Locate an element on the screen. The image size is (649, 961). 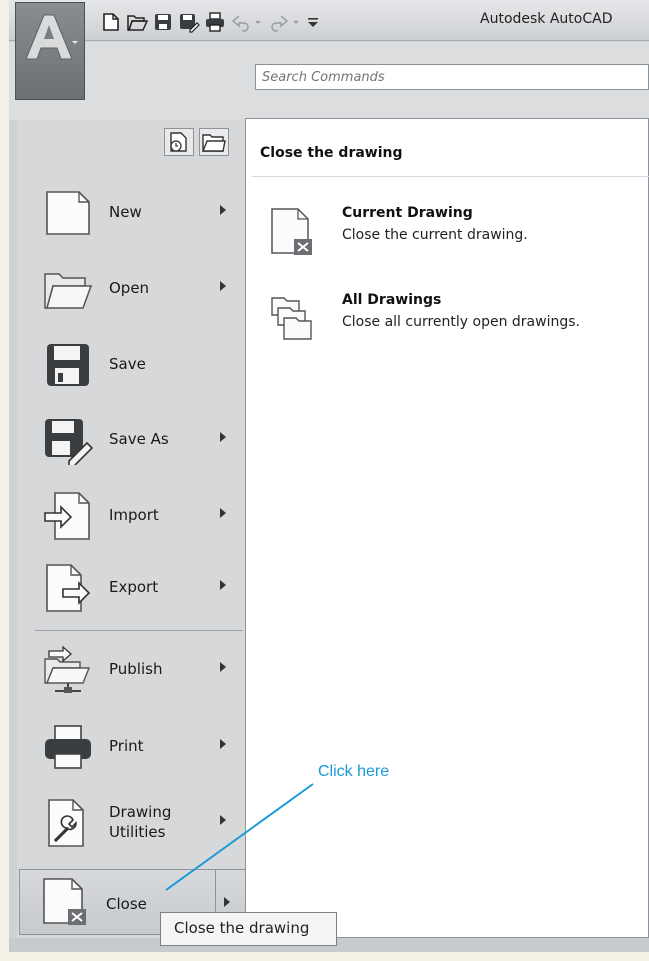
menu-item-label-line1: Drawing is located at coordinates (140, 812).